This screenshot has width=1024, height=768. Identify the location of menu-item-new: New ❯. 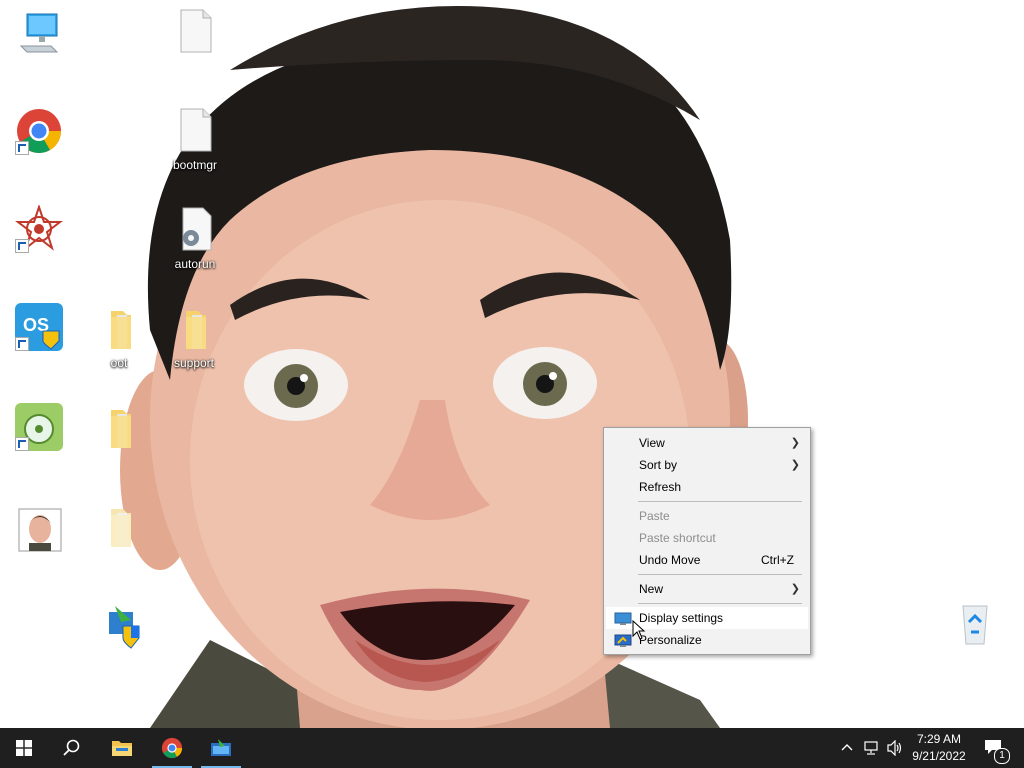
(707, 589).